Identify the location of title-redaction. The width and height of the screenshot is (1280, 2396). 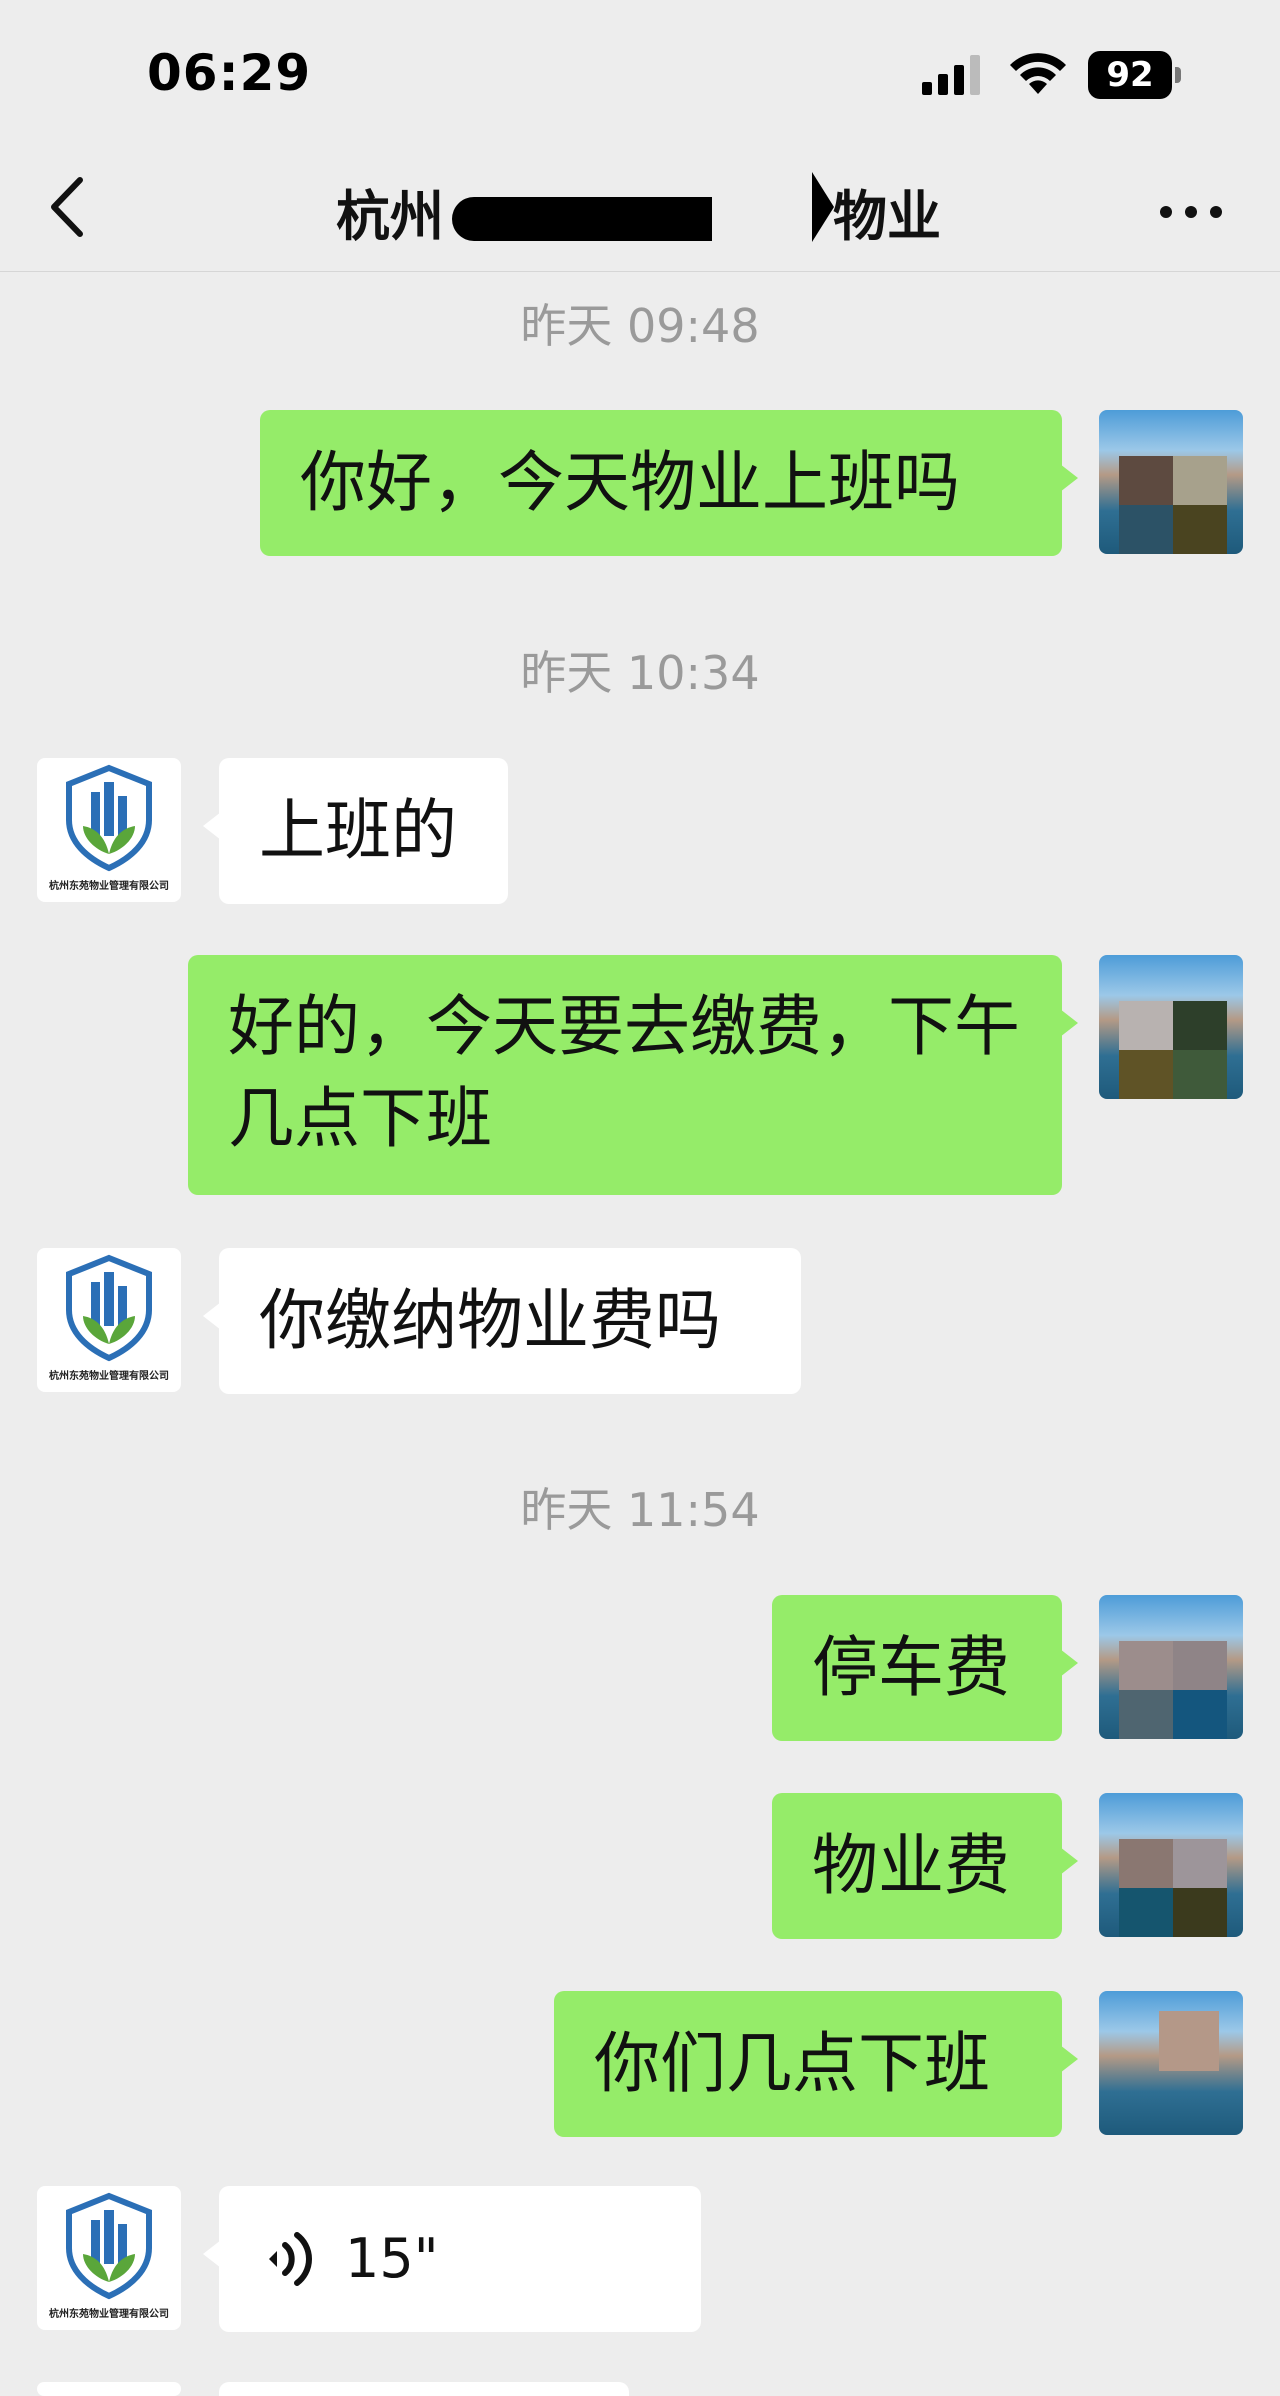
(582, 219).